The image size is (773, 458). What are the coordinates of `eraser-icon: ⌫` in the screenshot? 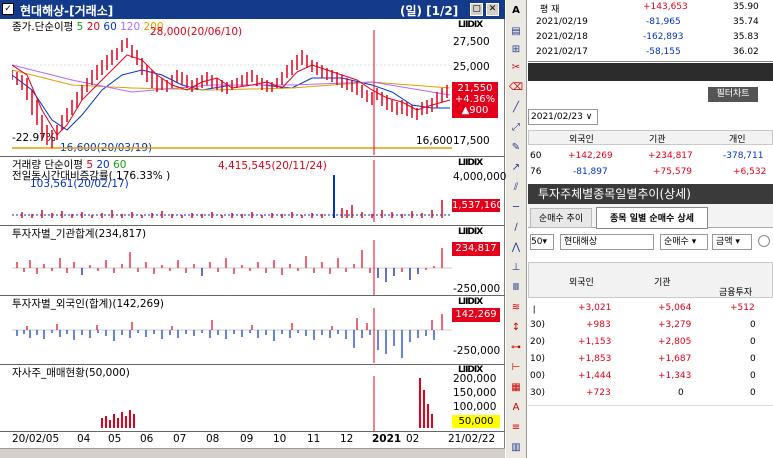 It's located at (516, 88).